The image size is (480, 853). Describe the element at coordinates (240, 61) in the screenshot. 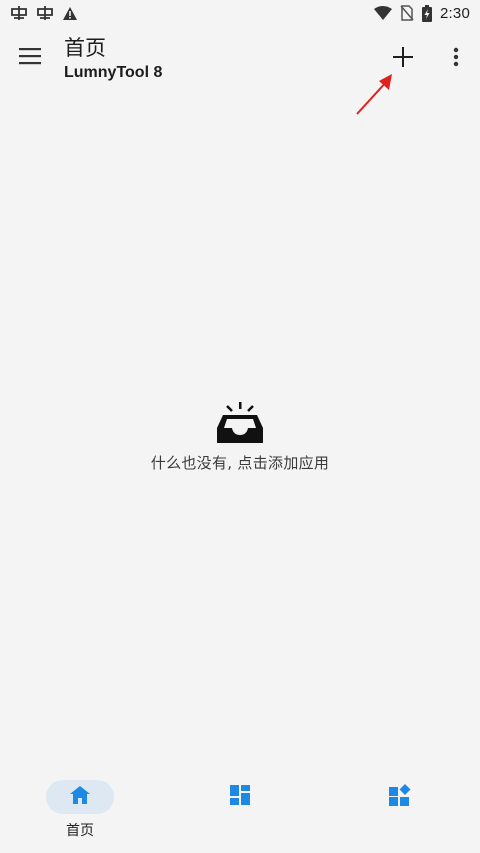

I see `app-bar: 首页 LumnyTool 8` at that location.